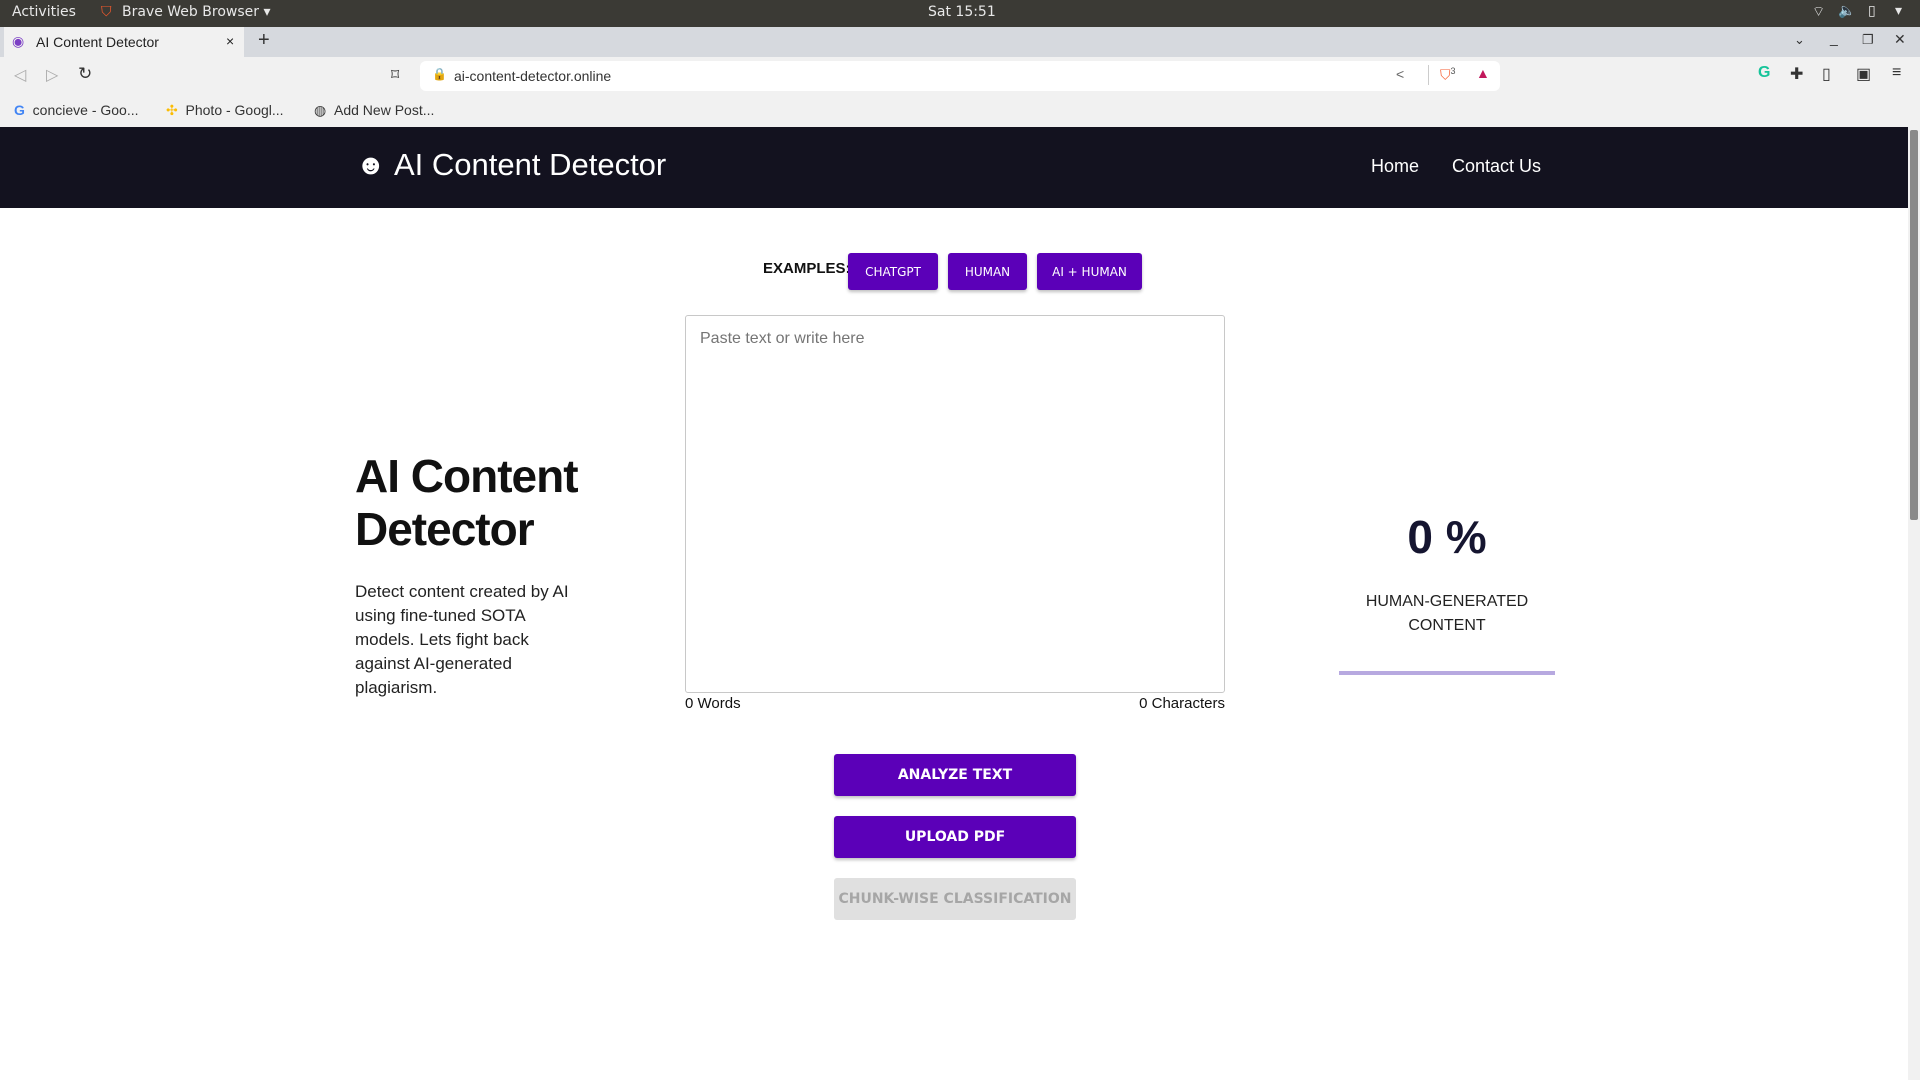 This screenshot has height=1080, width=1920. Describe the element at coordinates (467, 502) in the screenshot. I see `page-heading: AI Content Detector` at that location.